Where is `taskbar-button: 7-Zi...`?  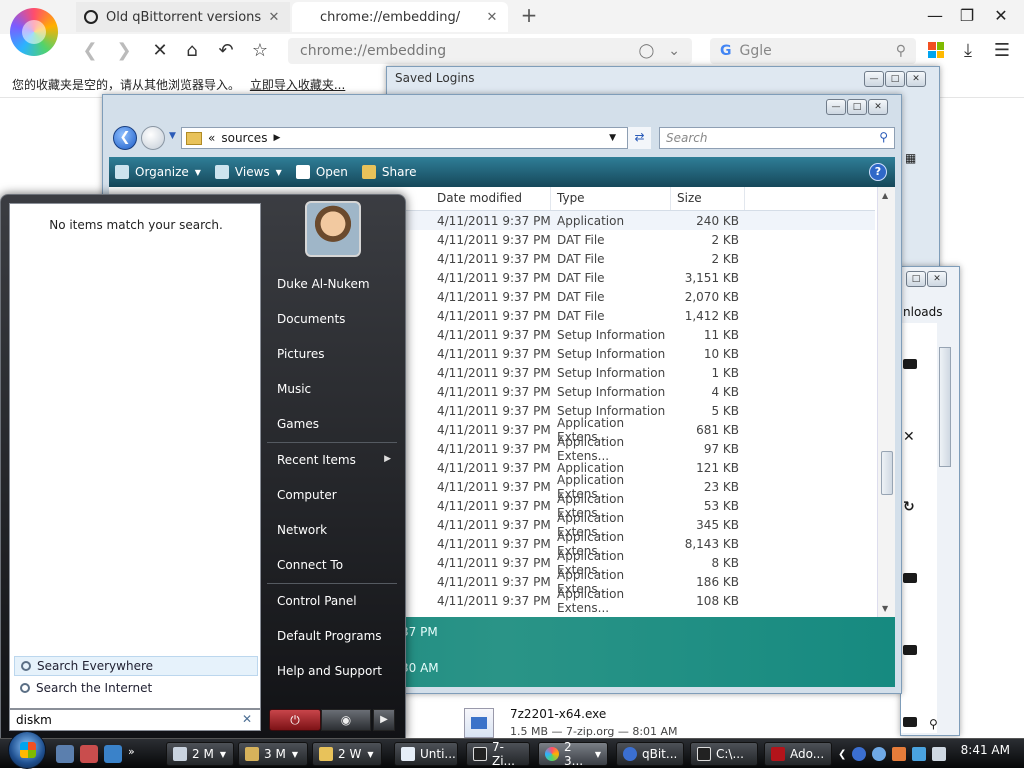 taskbar-button: 7-Zi... is located at coordinates (498, 754).